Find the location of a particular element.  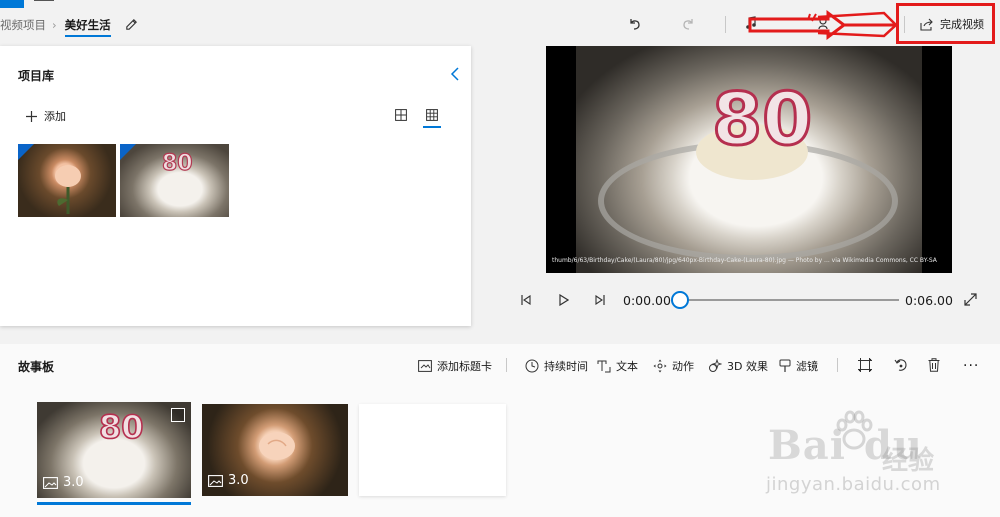

paw-icon is located at coordinates (854, 431).